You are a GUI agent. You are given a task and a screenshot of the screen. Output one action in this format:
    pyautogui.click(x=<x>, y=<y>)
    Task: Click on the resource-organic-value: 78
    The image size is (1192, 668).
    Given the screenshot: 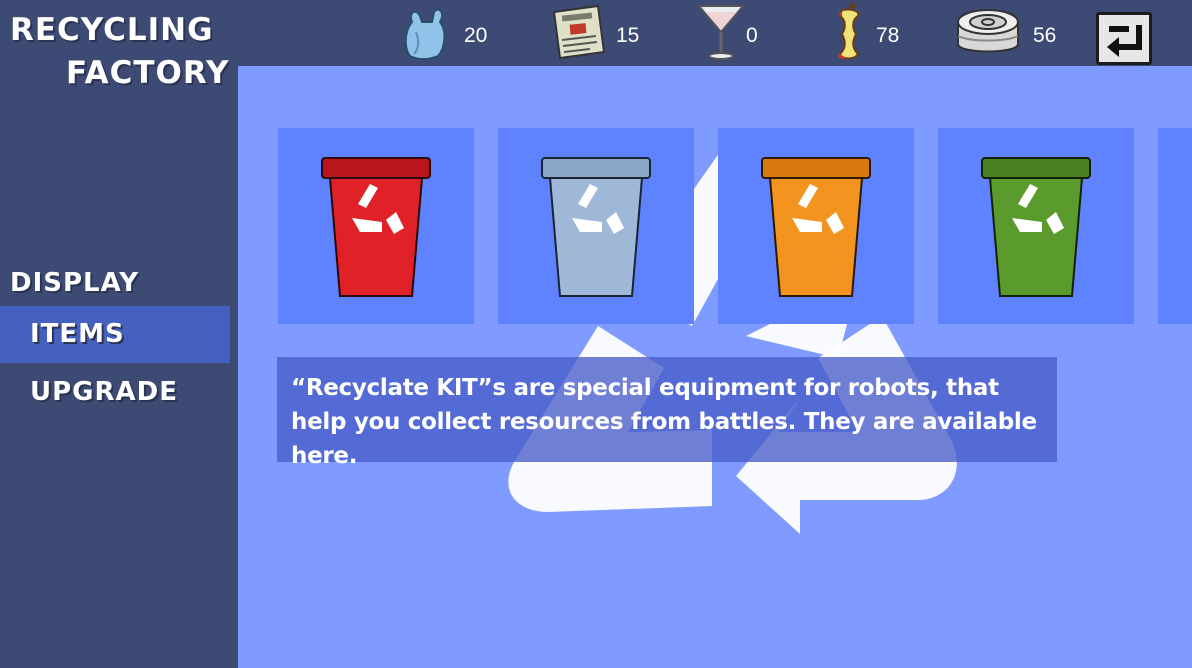 What is the action you would take?
    pyautogui.click(x=888, y=35)
    